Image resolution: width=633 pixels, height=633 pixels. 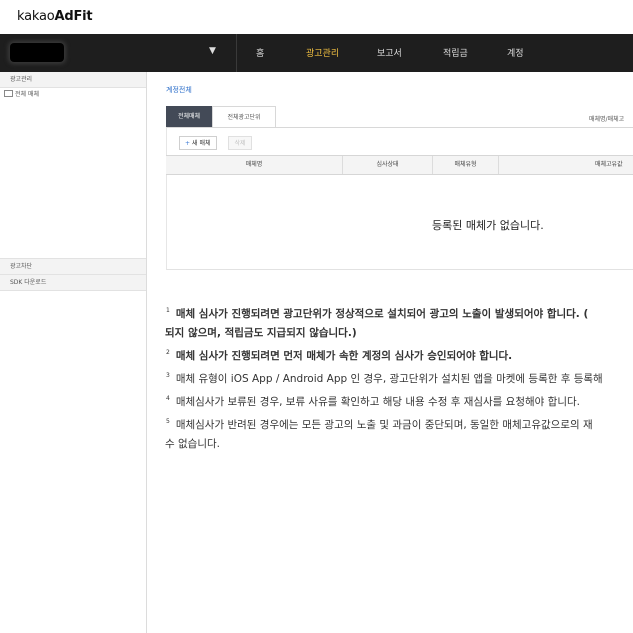 I want to click on tab-all-media: 전체매체, so click(x=189, y=116).